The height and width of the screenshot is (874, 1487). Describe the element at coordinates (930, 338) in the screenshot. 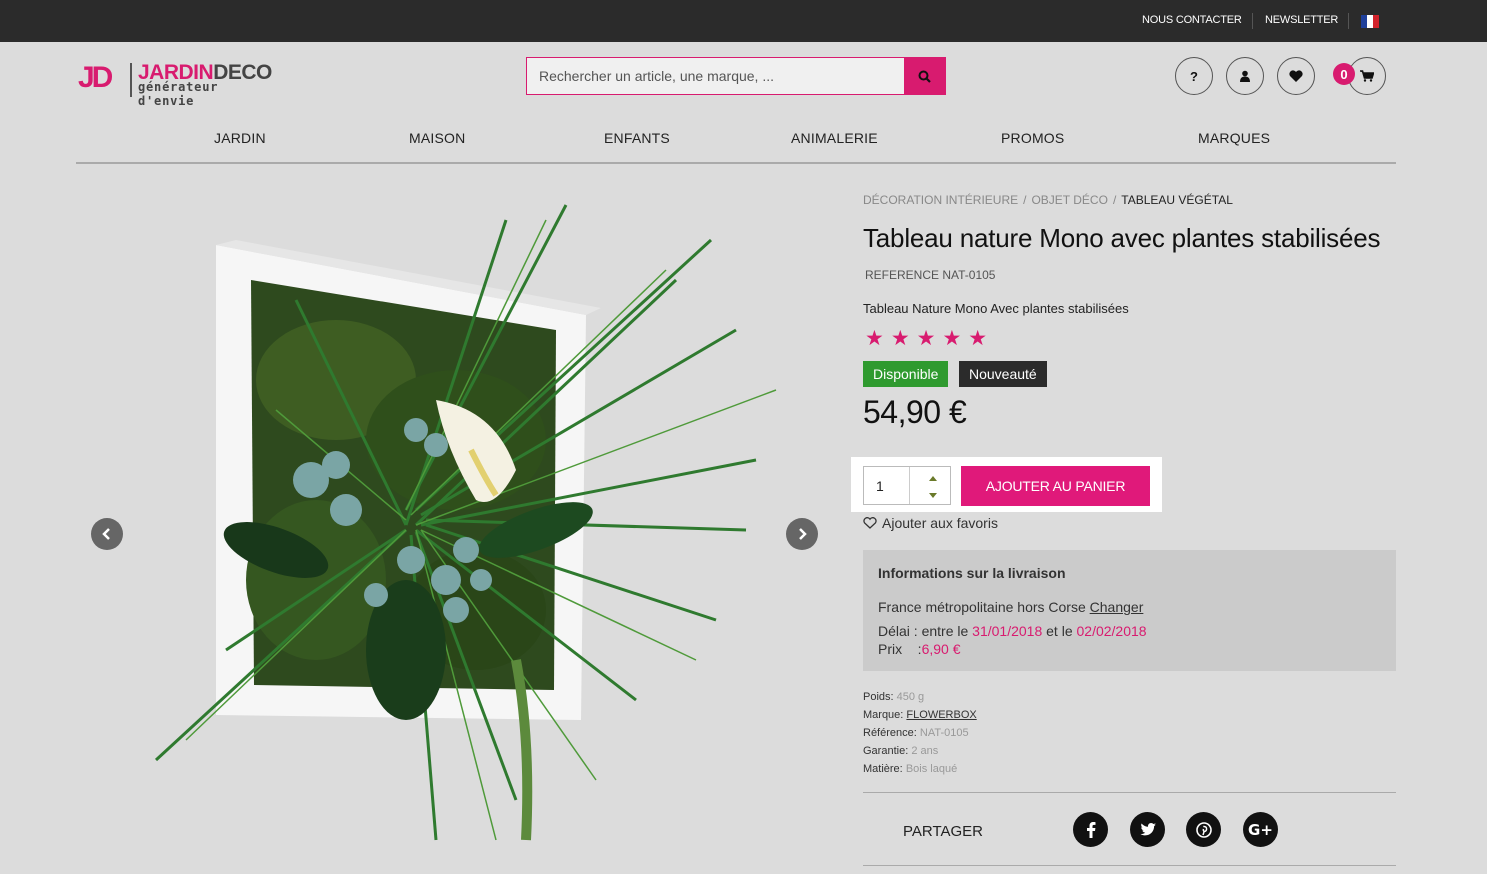

I see `rating-stars: ★★★★★` at that location.